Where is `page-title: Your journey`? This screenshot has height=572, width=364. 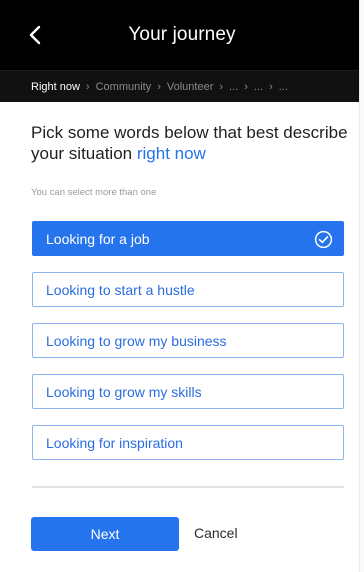
page-title: Your journey is located at coordinates (182, 34).